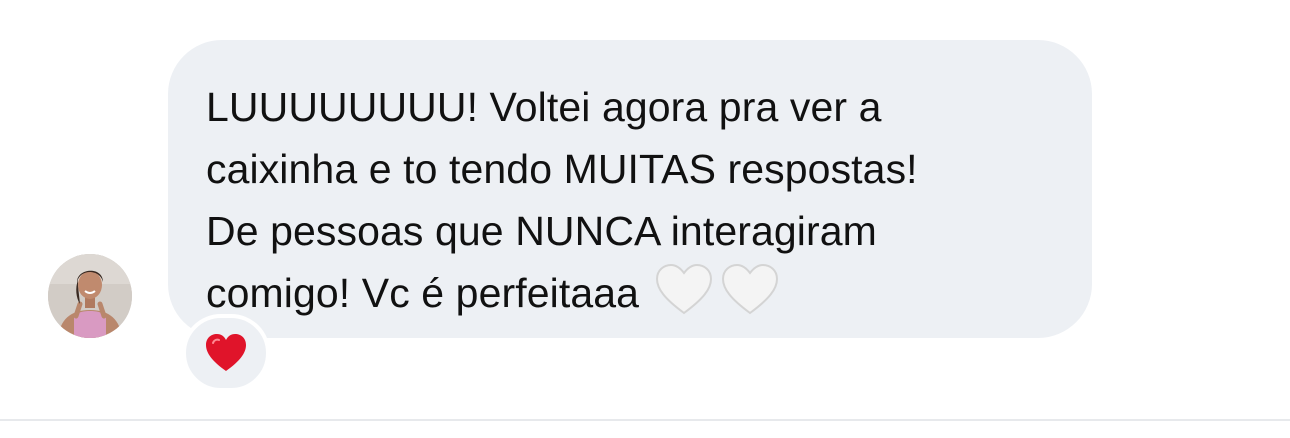  I want to click on white-hearts-emoji-group, so click(721, 298).